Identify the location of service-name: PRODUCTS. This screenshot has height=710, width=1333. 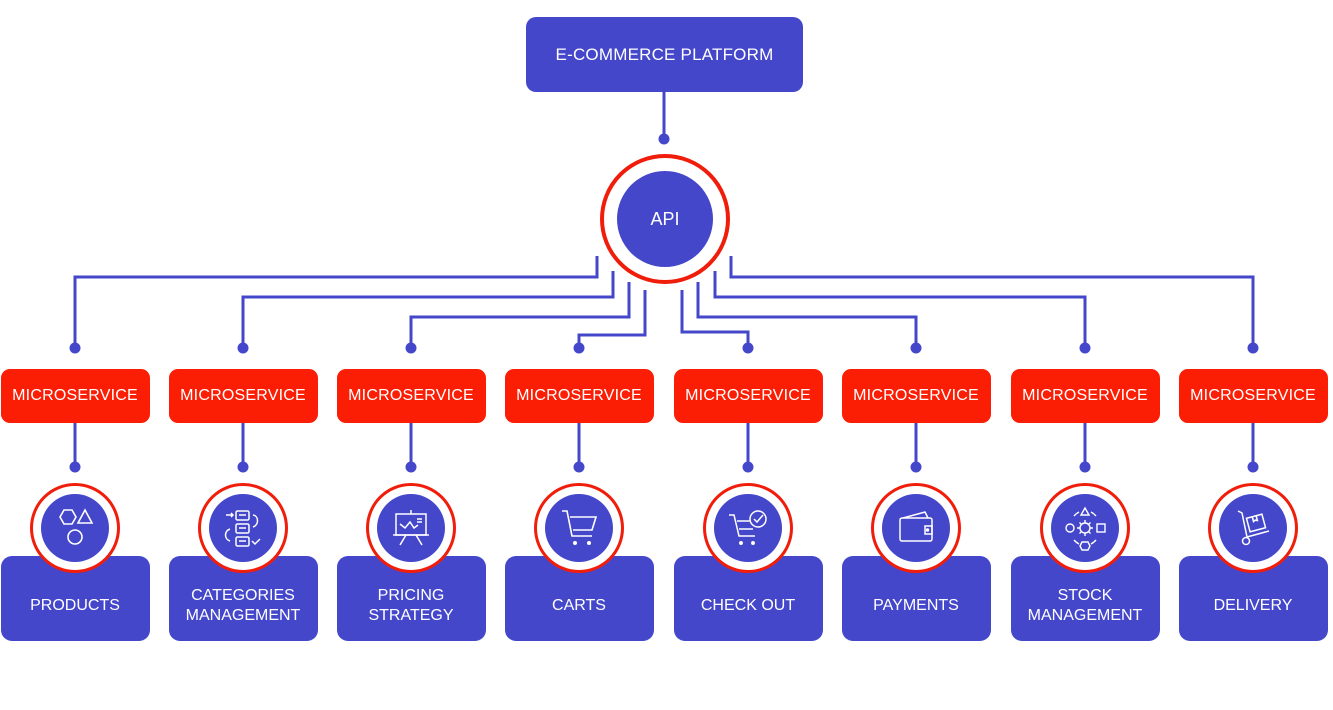
(75, 606).